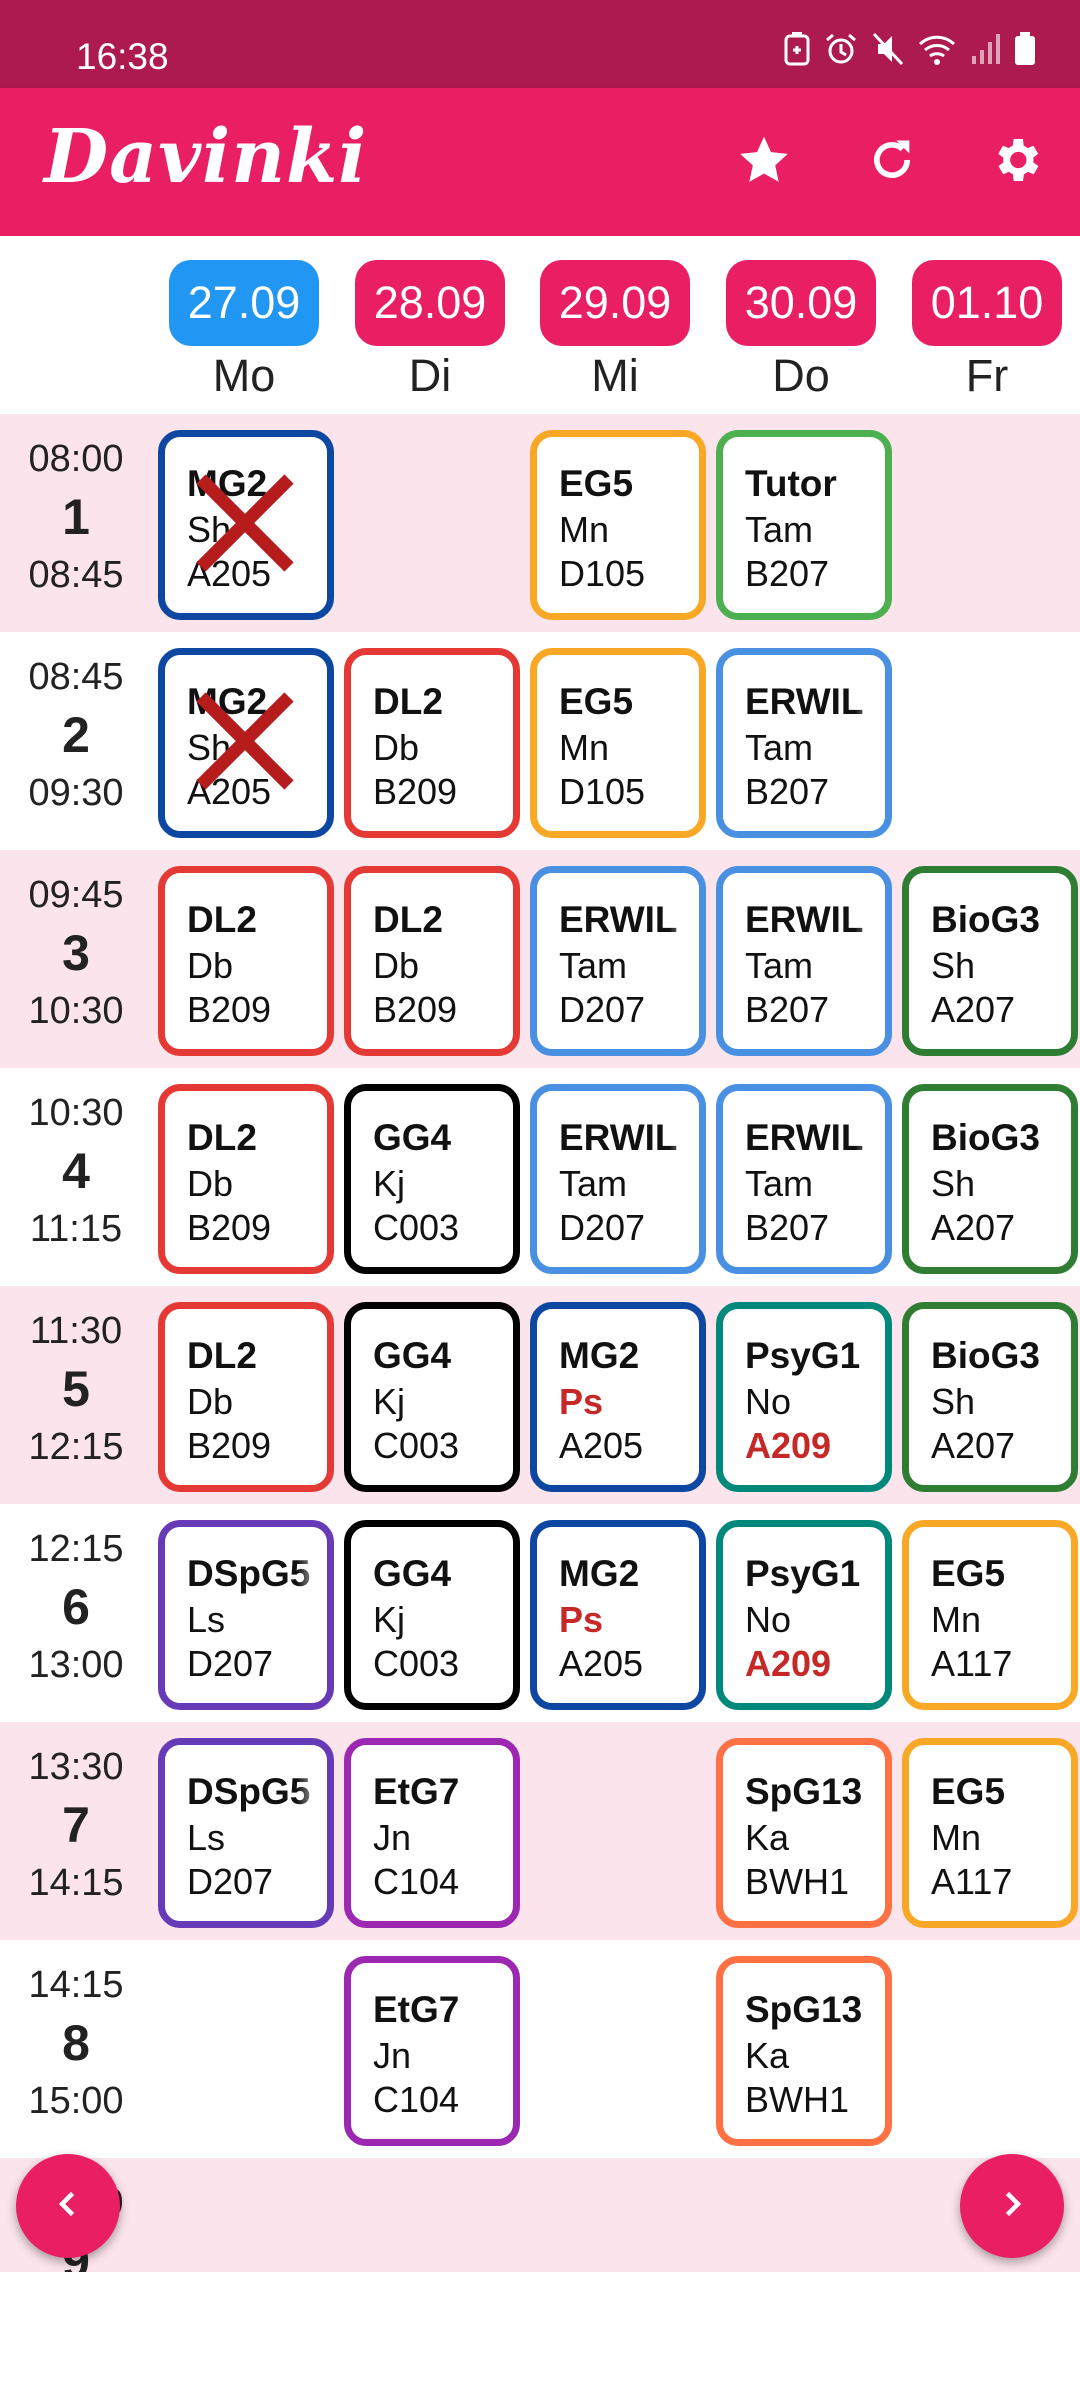  Describe the element at coordinates (76, 1171) in the screenshot. I see `period-number: 4` at that location.